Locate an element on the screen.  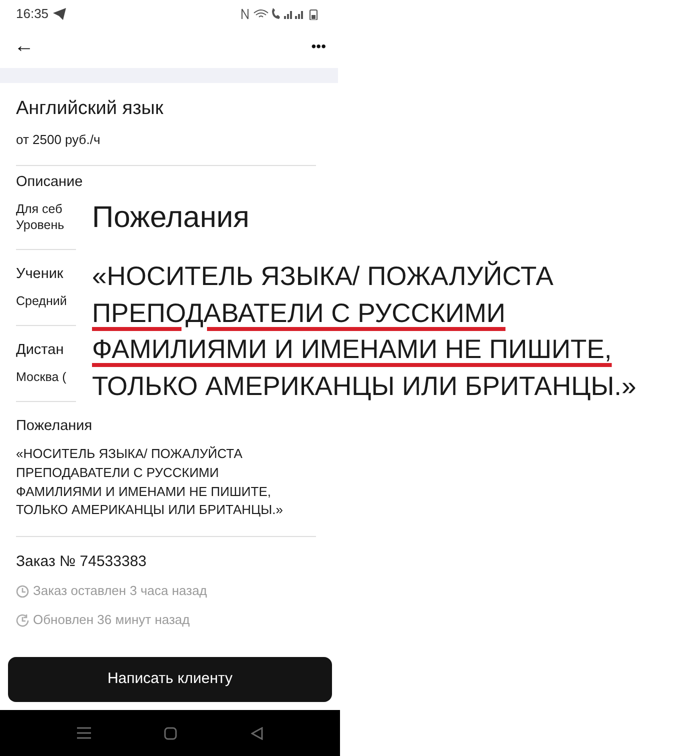
back-button: ← is located at coordinates (24, 46).